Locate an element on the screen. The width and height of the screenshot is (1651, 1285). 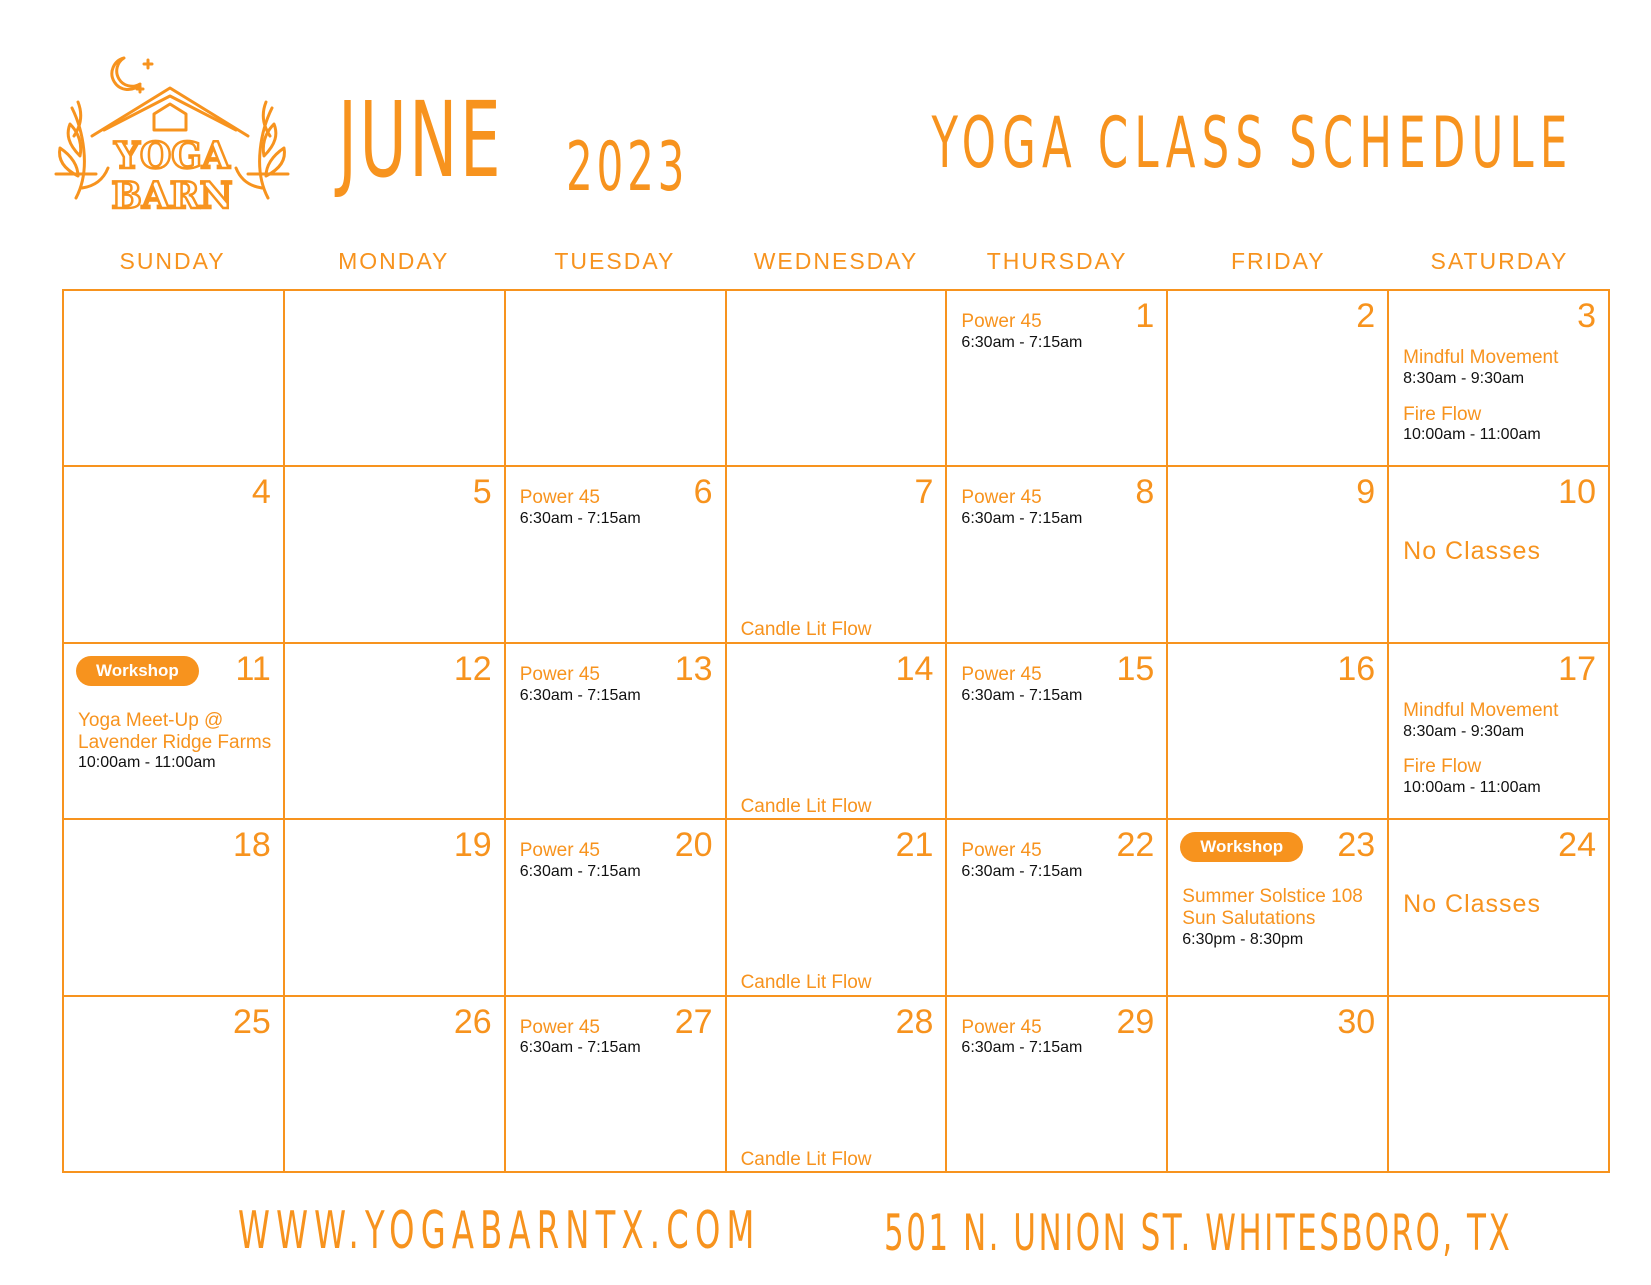
calendar-day-cell: 20 Power 45 6:30am - 7:15am is located at coordinates (616, 908).